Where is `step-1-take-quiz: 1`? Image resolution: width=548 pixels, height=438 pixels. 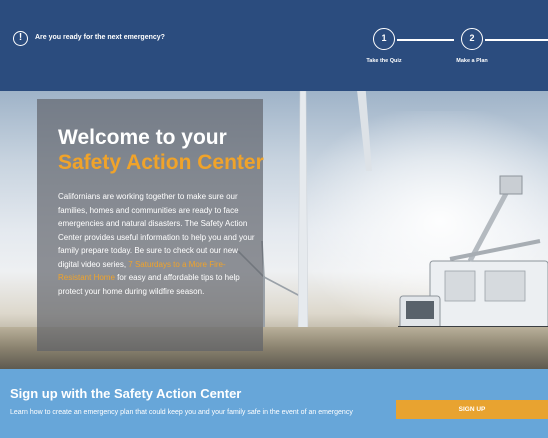 step-1-take-quiz: 1 is located at coordinates (384, 39).